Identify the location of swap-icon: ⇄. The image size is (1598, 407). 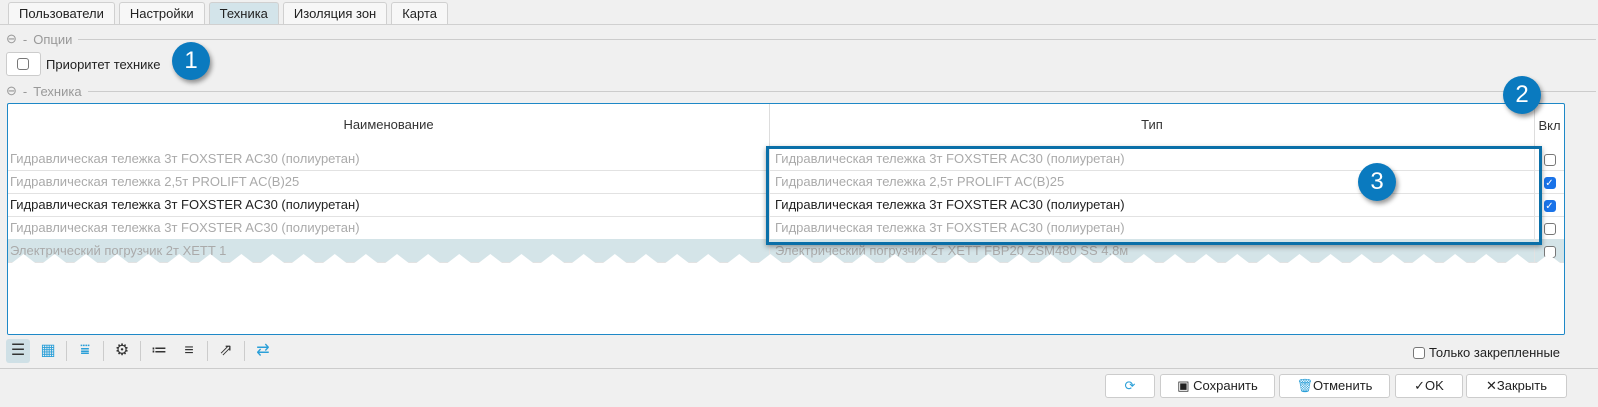
(263, 351).